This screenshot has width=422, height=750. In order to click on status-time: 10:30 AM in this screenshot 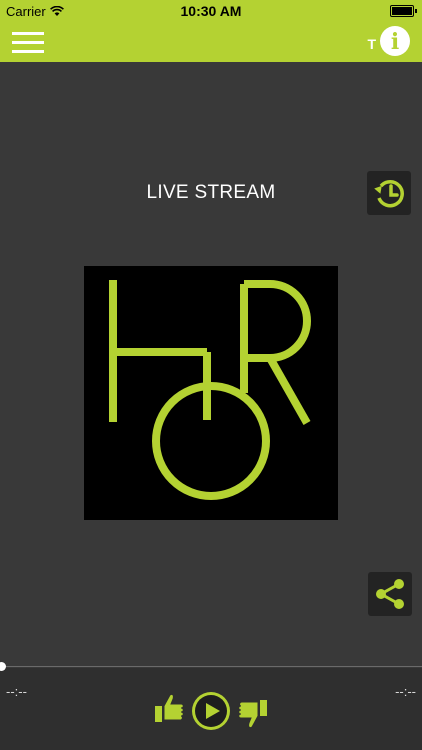, I will do `click(211, 11)`.